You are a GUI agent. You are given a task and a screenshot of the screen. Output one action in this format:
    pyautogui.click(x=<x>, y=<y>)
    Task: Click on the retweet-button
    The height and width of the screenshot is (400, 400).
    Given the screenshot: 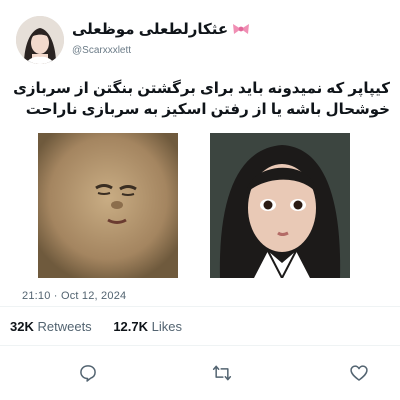 What is the action you would take?
    pyautogui.click(x=222, y=373)
    